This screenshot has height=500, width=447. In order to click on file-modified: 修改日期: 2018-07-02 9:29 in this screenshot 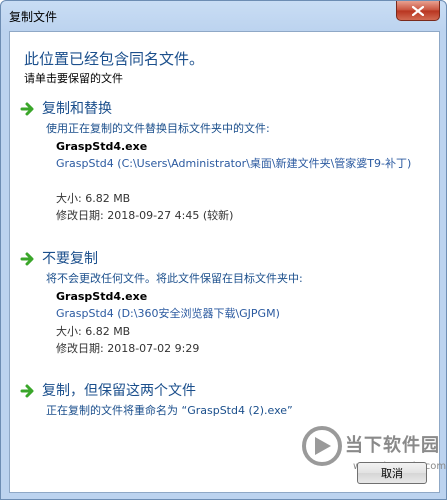, I will do `click(128, 348)`.